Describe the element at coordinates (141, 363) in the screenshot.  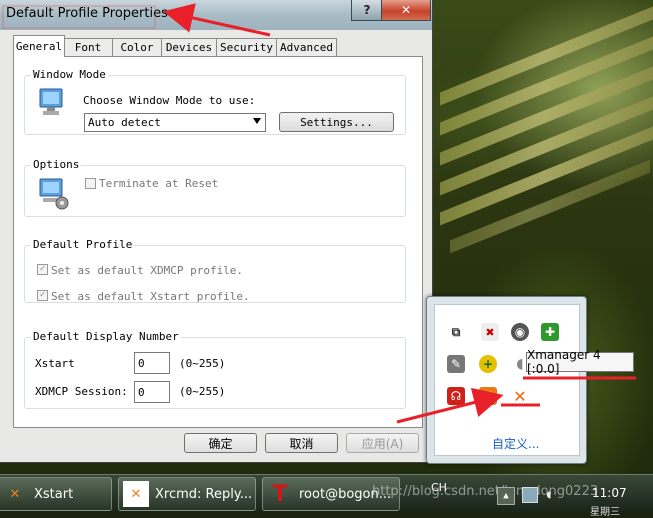
I see `xstart-number-value: 0` at that location.